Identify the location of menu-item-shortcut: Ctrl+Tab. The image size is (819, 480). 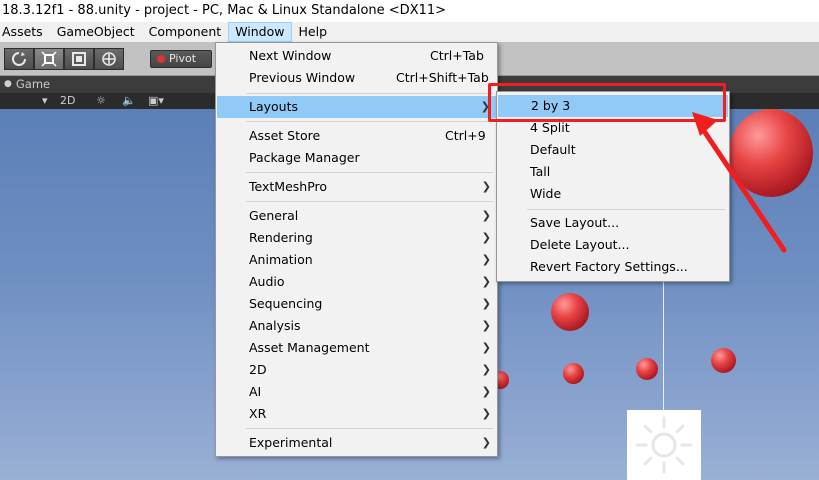
(457, 55).